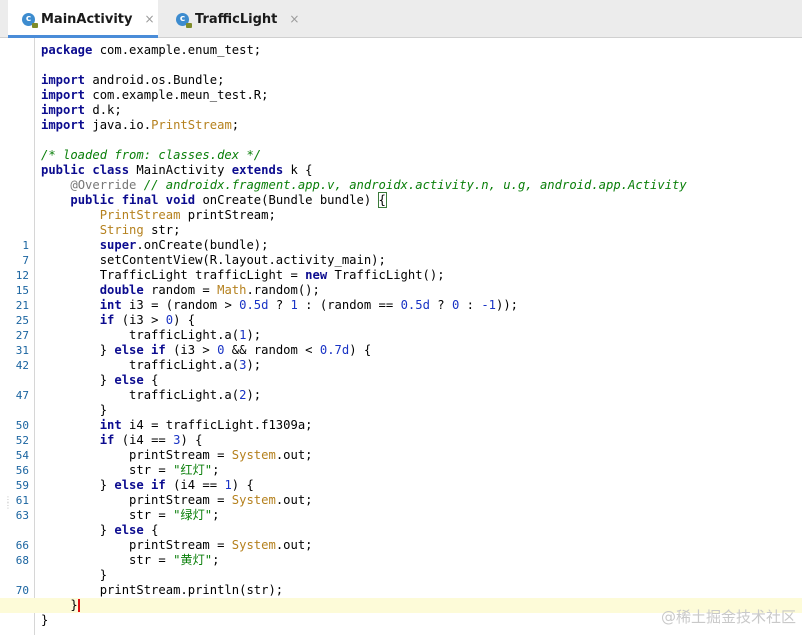 The height and width of the screenshot is (635, 802). Describe the element at coordinates (140, 125) in the screenshot. I see `code-text: import java.io.PrintStream;` at that location.